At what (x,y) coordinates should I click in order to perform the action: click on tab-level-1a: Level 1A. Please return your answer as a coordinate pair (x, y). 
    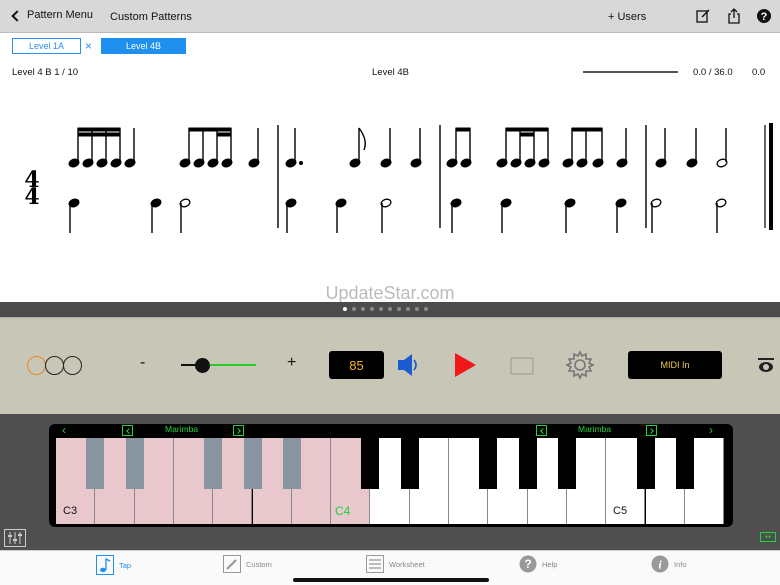
    Looking at the image, I should click on (46, 46).